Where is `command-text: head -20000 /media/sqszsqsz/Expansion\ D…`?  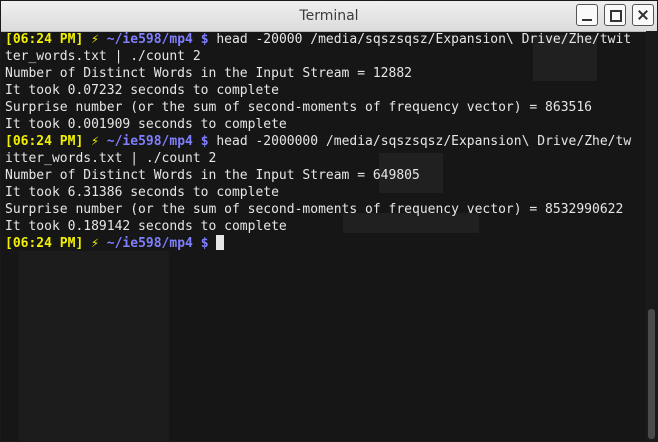 command-text: head -20000 /media/sqszsqsz/Expansion\ D… is located at coordinates (424, 39).